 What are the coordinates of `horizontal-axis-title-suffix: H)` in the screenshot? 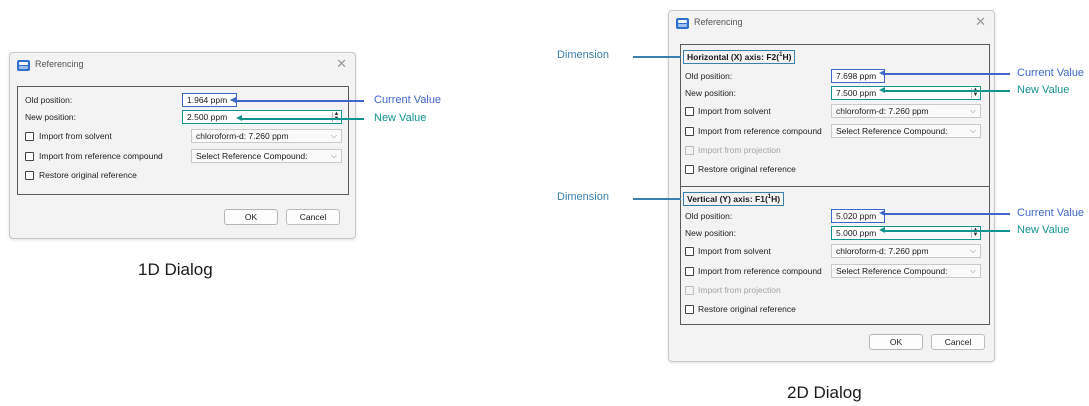 It's located at (787, 57).